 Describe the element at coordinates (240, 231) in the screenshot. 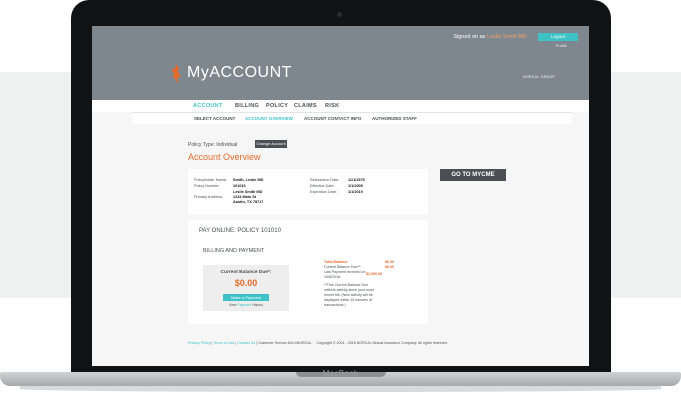

I see `pay-online-title: PAY ONLINE: POLICY 101010` at that location.